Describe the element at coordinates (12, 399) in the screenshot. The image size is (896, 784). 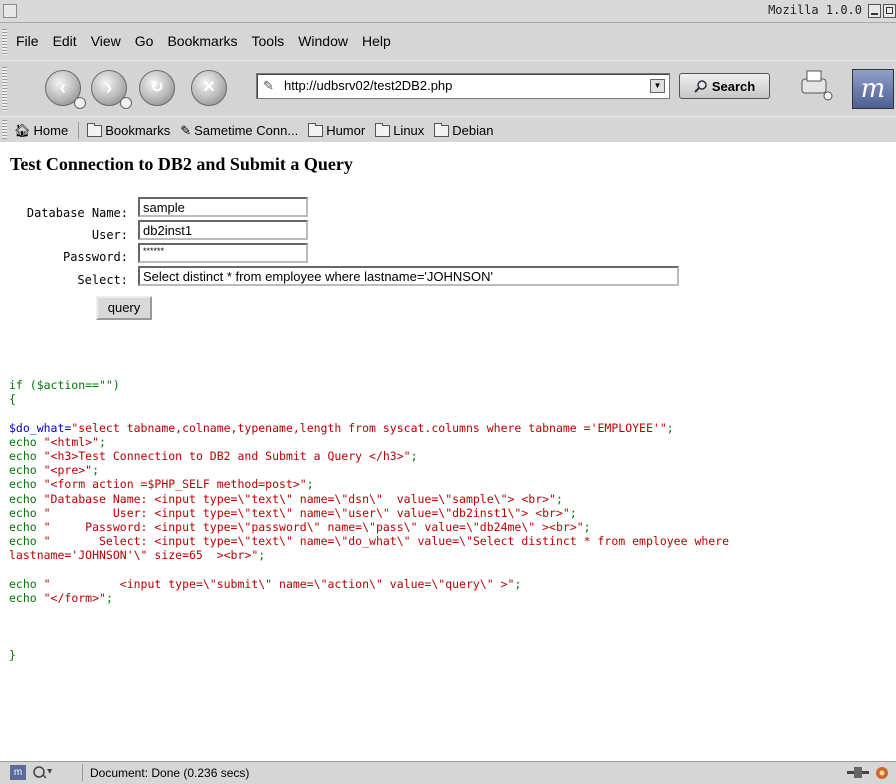
I see `code-line: {` at that location.